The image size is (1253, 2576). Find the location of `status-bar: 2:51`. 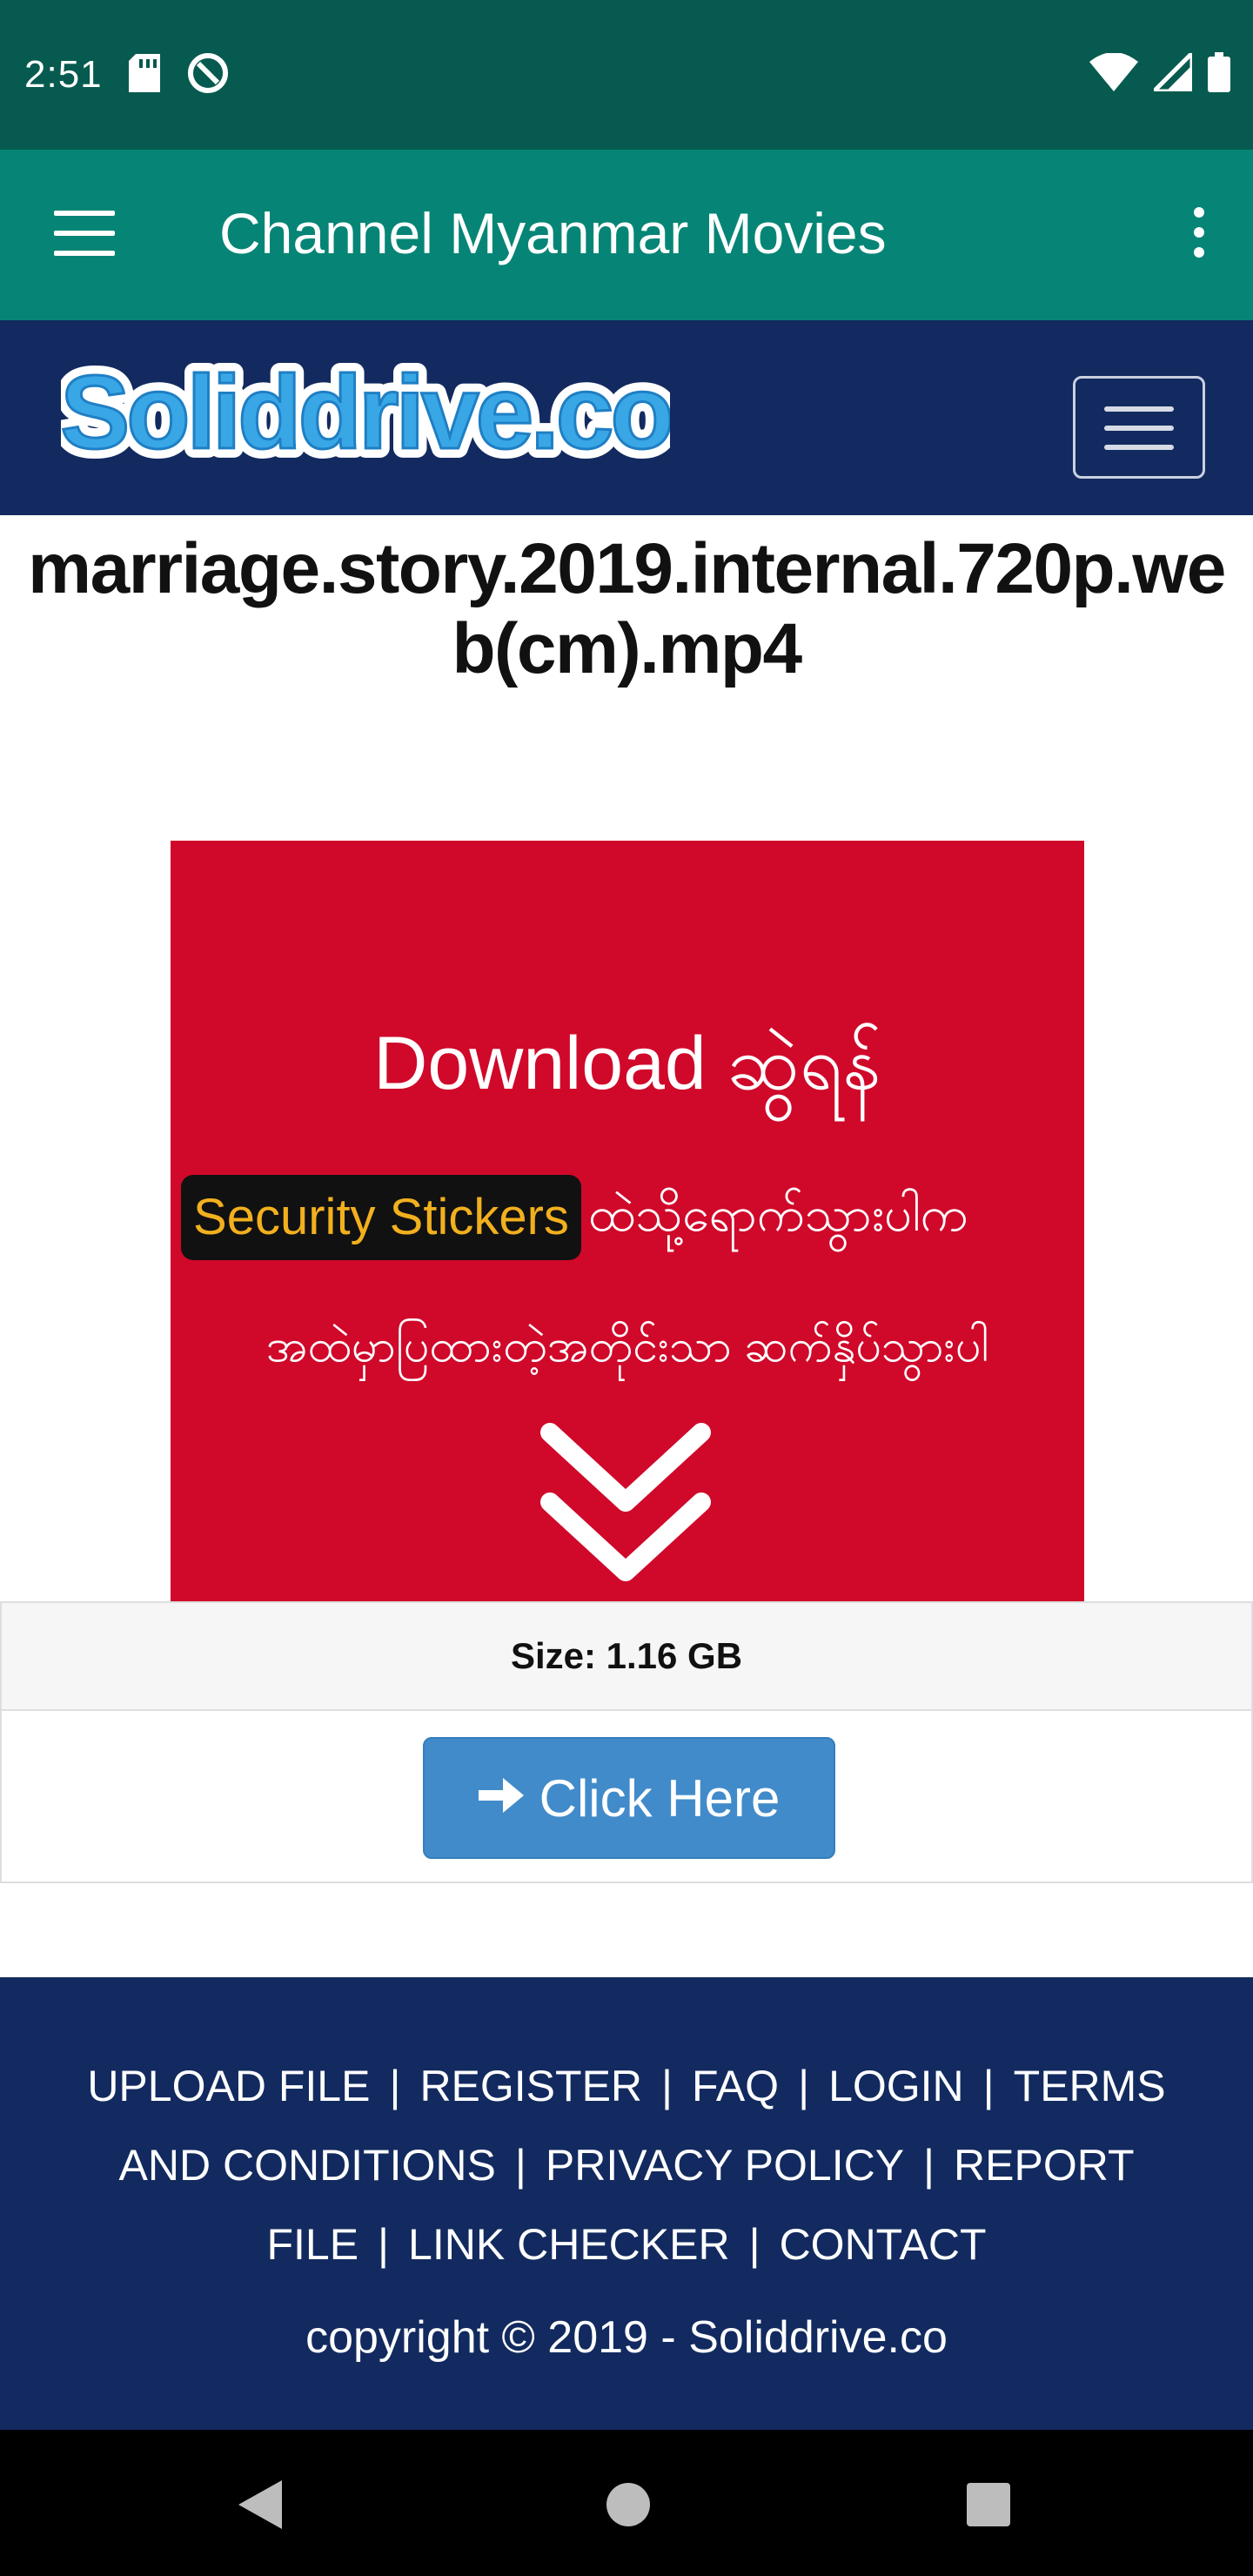

status-bar: 2:51 is located at coordinates (626, 75).